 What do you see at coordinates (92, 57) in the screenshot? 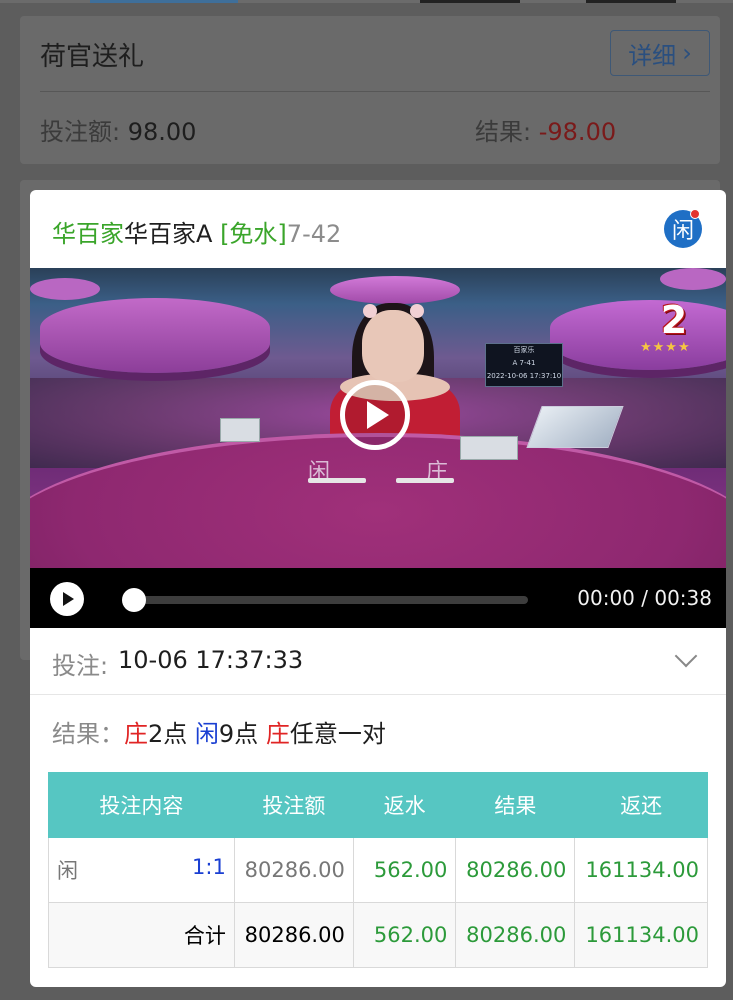
I see `record-title: 荷官送礼` at bounding box center [92, 57].